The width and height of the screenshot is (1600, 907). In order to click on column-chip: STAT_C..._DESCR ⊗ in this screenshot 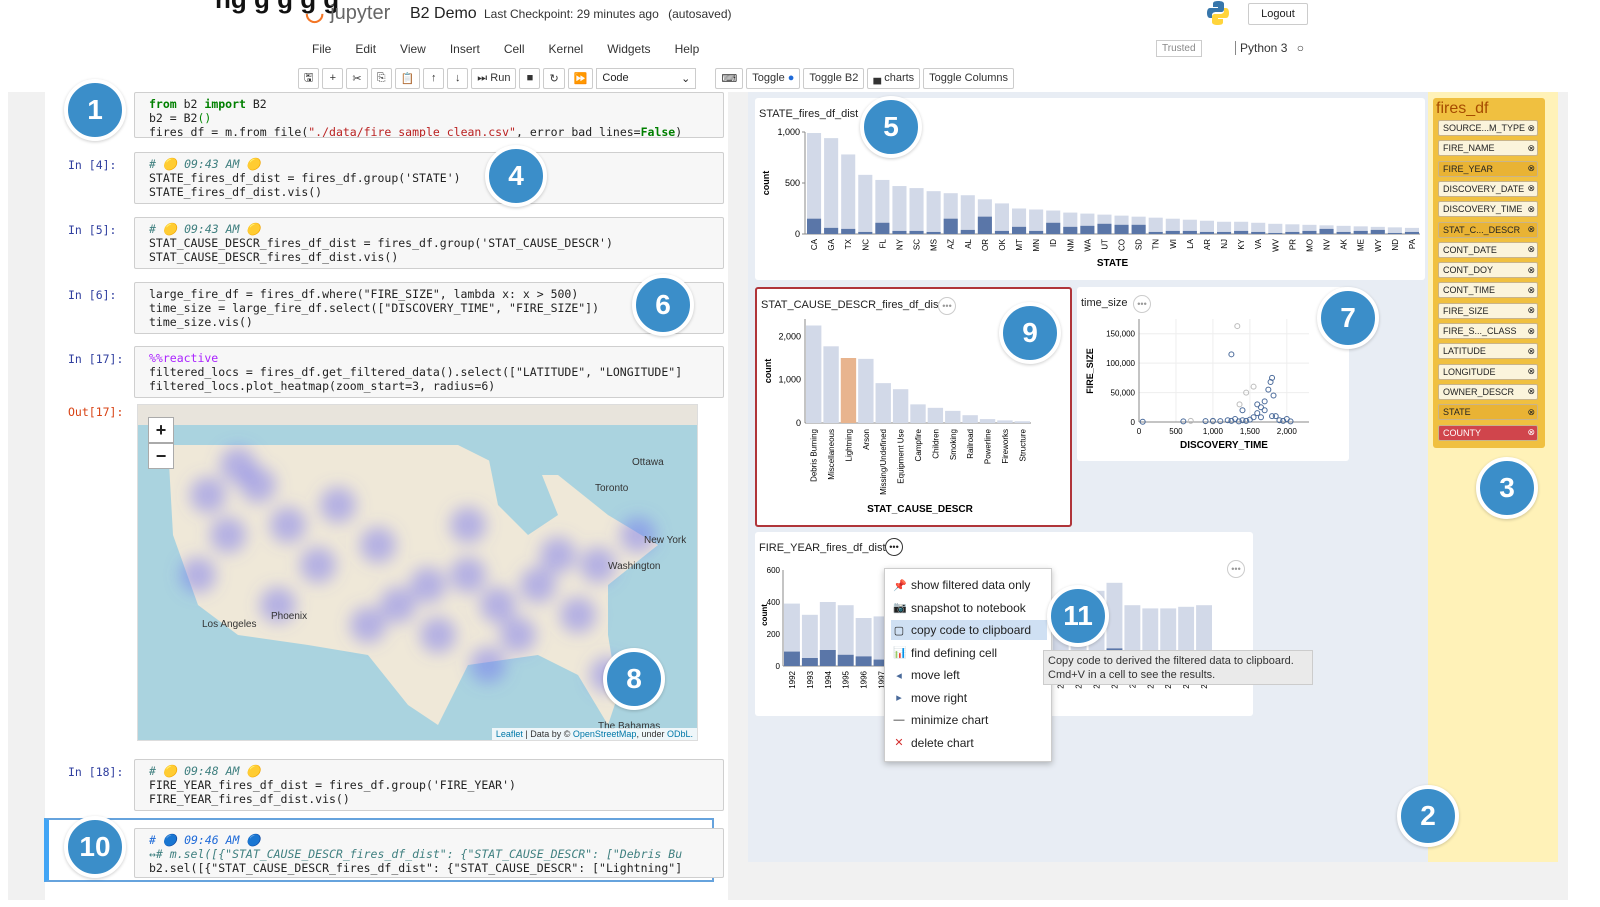, I will do `click(1488, 229)`.